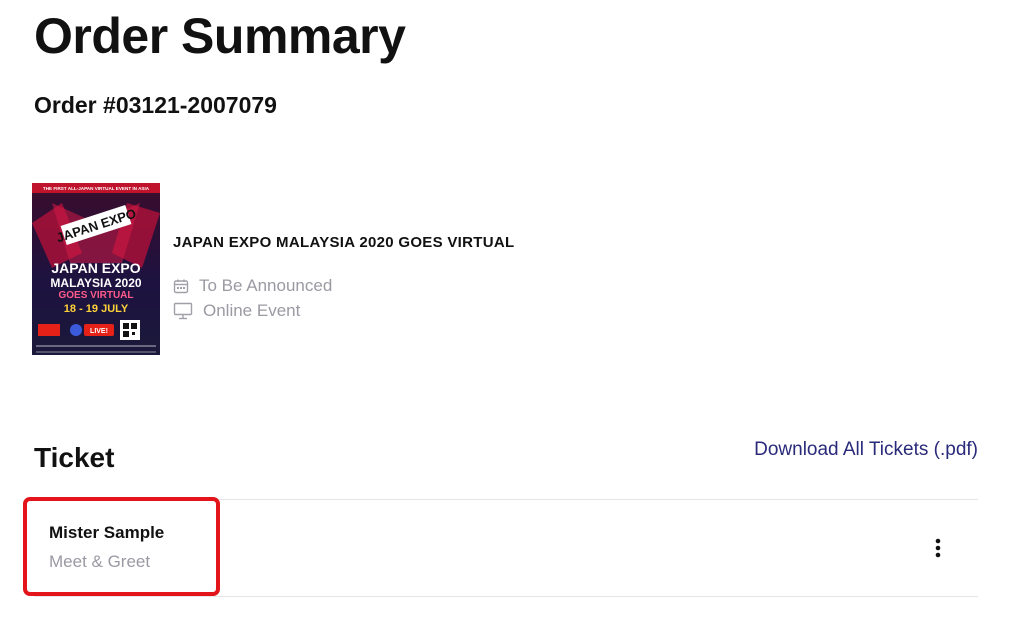 The image size is (1024, 628). What do you see at coordinates (183, 311) in the screenshot?
I see `monitor-icon` at bounding box center [183, 311].